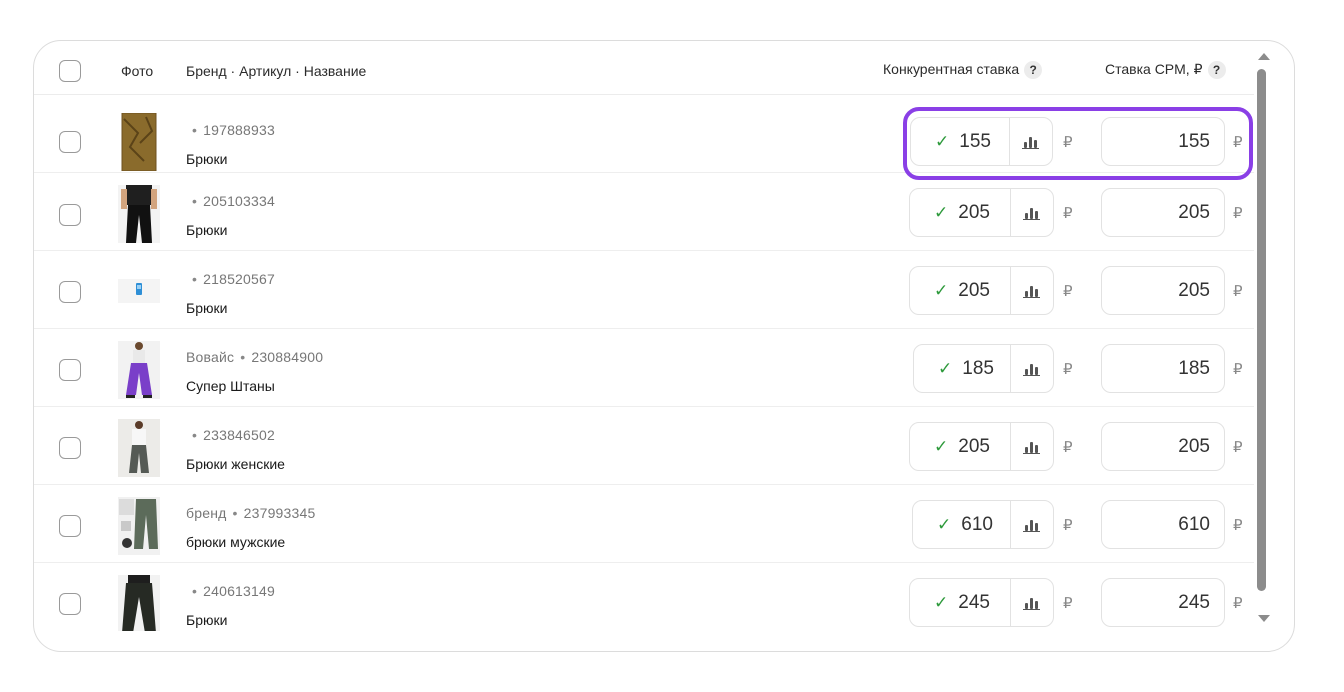  I want to click on competitive-bid-value: 185, so click(978, 368).